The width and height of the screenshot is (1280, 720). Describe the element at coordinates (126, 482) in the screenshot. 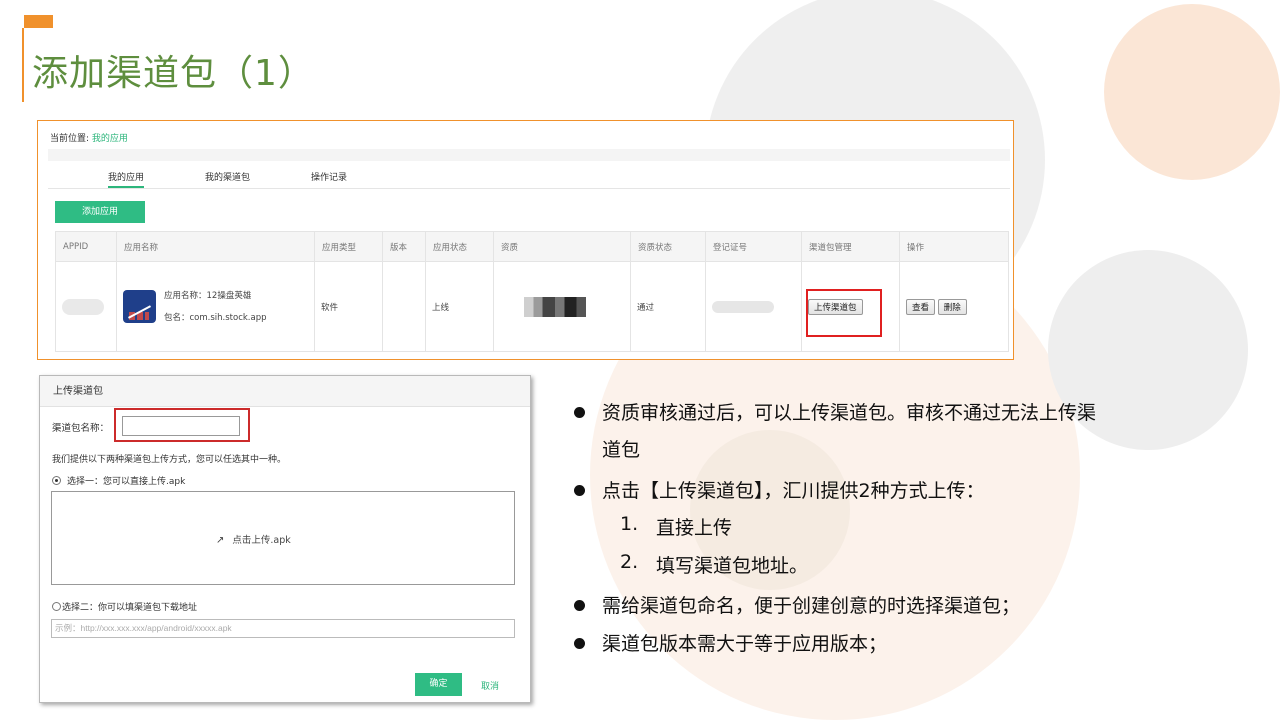

I see `option-one-label: 选择一：您可以直接上传.apk` at that location.